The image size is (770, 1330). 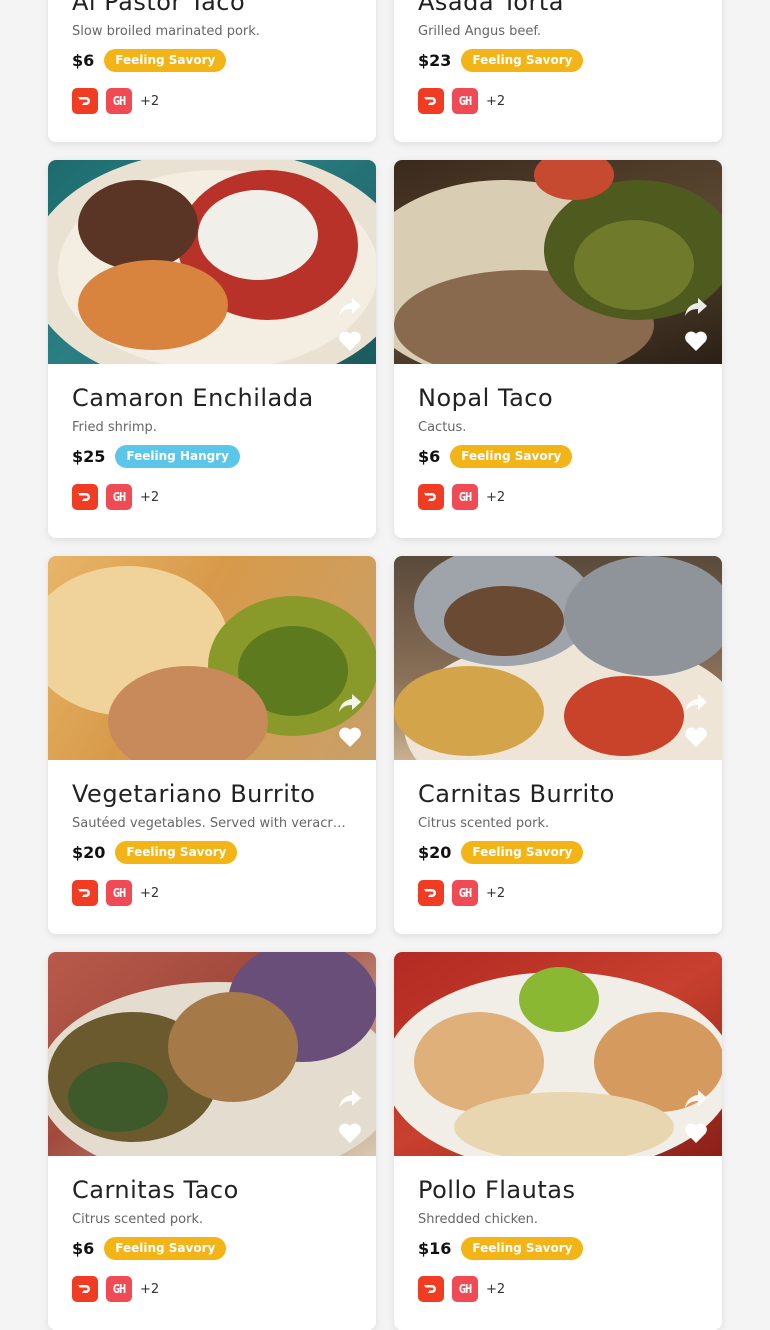 What do you see at coordinates (435, 60) in the screenshot?
I see `item-price: $23` at bounding box center [435, 60].